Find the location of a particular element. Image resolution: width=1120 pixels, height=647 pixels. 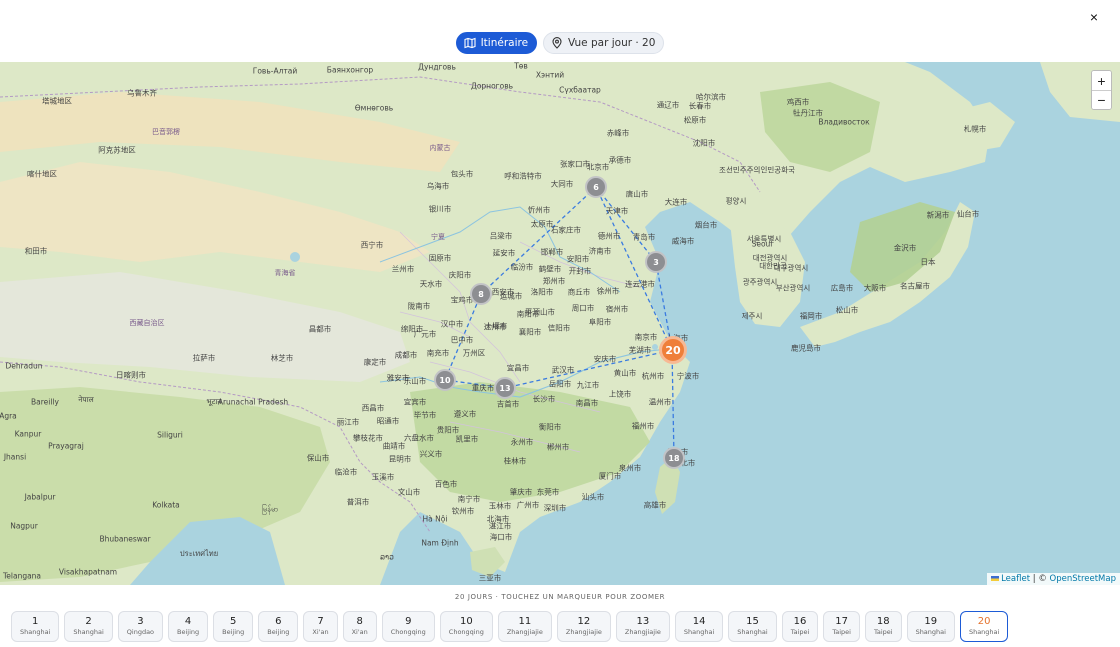

place-label: 包头市 is located at coordinates (462, 174).